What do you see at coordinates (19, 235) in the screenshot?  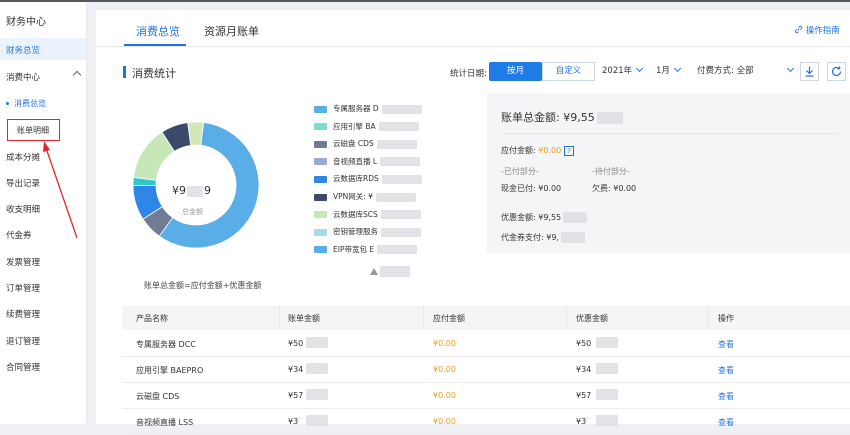 I see `sidebar-item-vouchers: 代金券` at bounding box center [19, 235].